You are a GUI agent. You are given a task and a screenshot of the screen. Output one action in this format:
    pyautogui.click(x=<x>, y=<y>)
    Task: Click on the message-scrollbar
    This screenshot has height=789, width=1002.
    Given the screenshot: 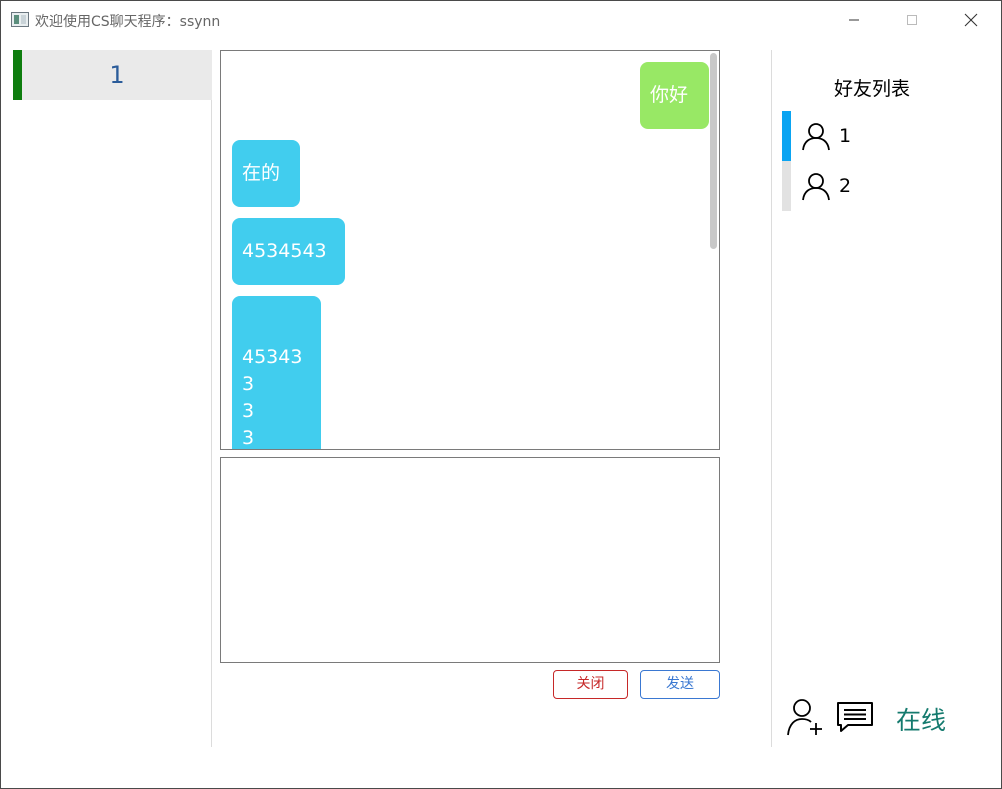 What is the action you would take?
    pyautogui.click(x=713, y=151)
    